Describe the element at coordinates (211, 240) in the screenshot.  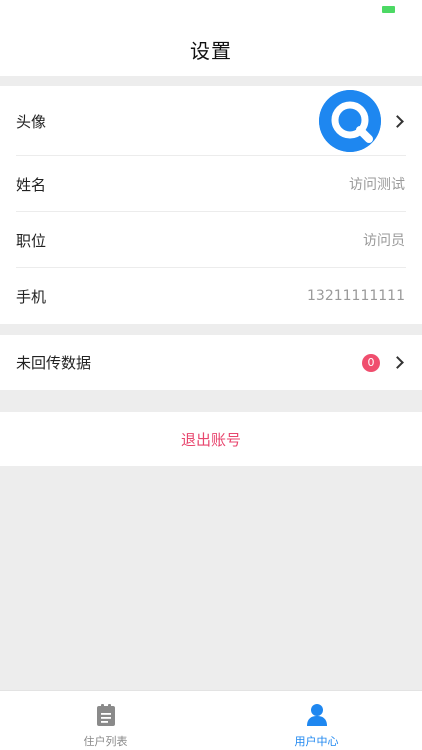
I see `position-row: 职位 访问员` at that location.